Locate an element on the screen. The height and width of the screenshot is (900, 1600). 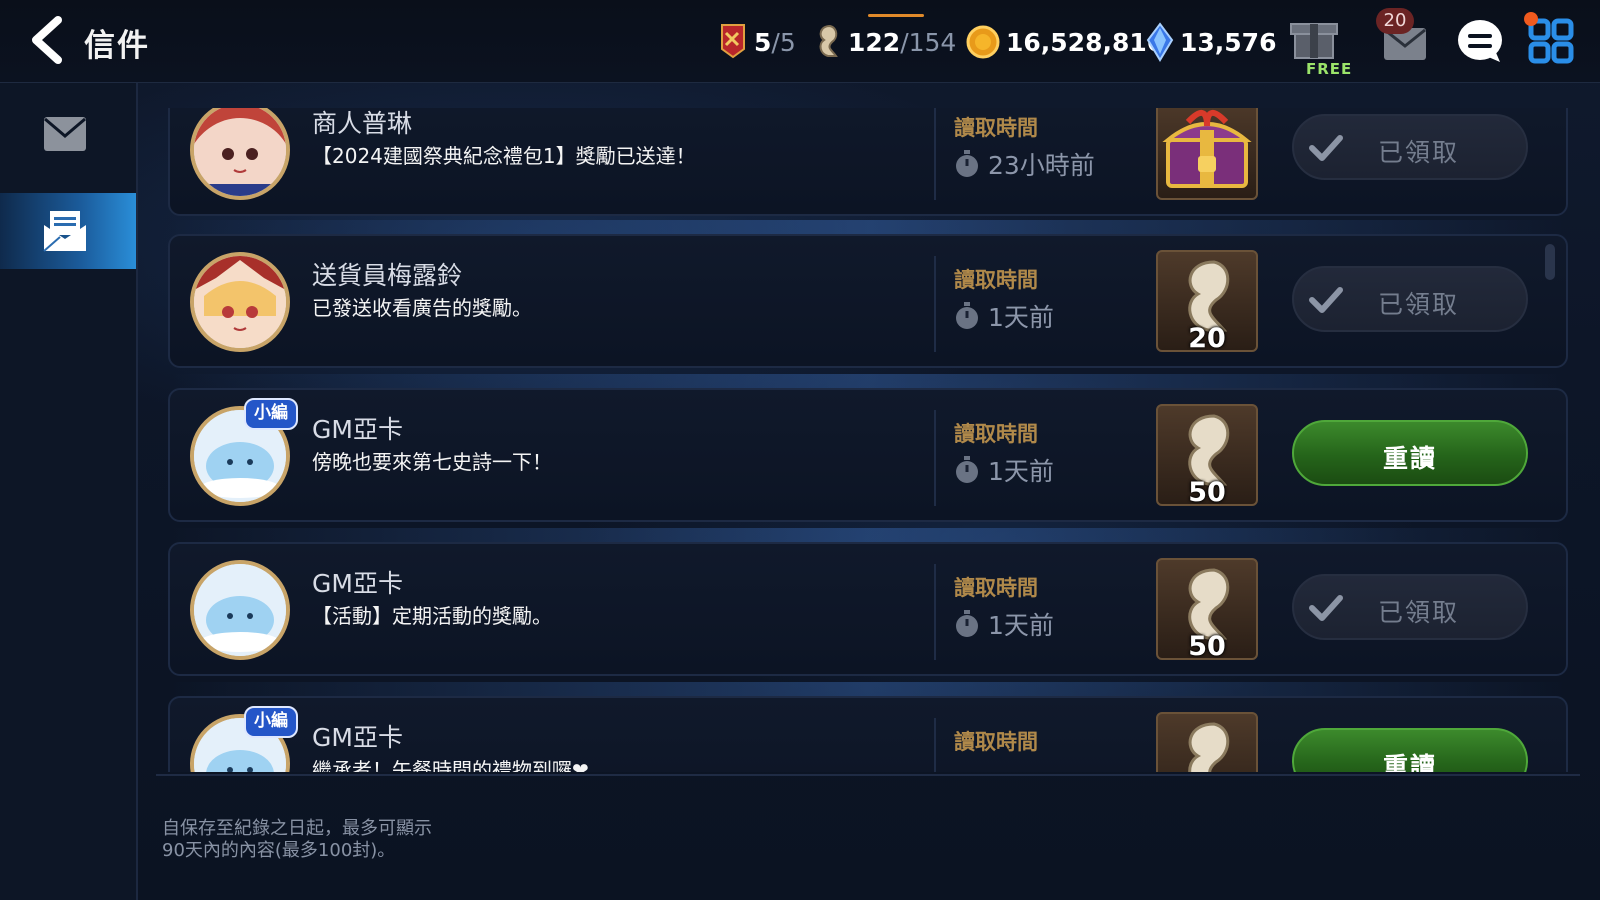
tab-read-mail is located at coordinates (68, 231).